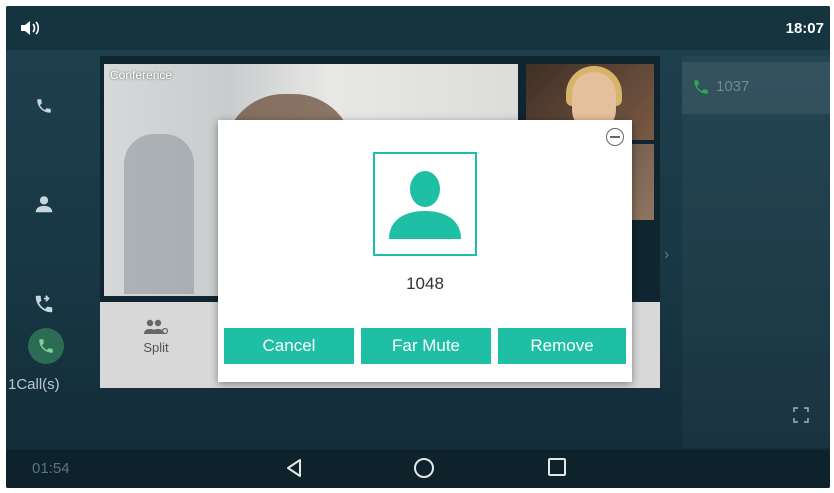 This screenshot has width=834, height=493. I want to click on phone-icon, so click(44, 106).